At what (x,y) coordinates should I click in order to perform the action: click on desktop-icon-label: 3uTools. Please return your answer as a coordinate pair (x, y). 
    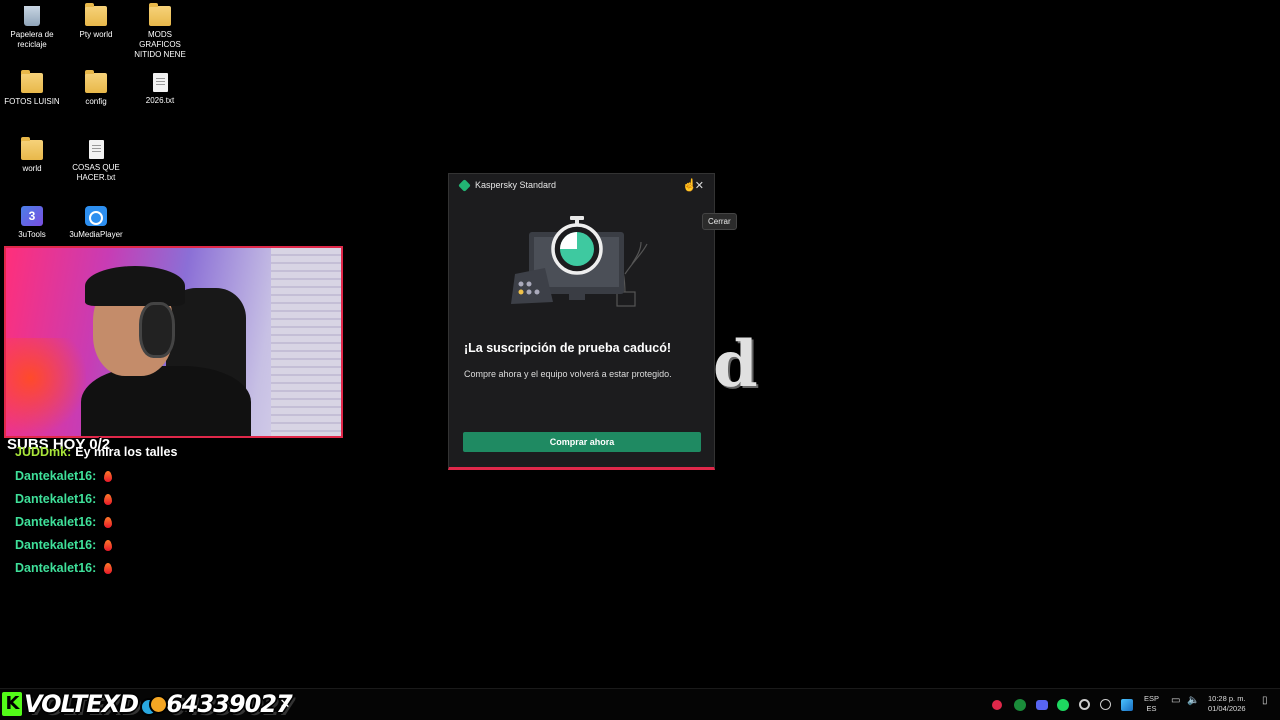
    Looking at the image, I should click on (32, 234).